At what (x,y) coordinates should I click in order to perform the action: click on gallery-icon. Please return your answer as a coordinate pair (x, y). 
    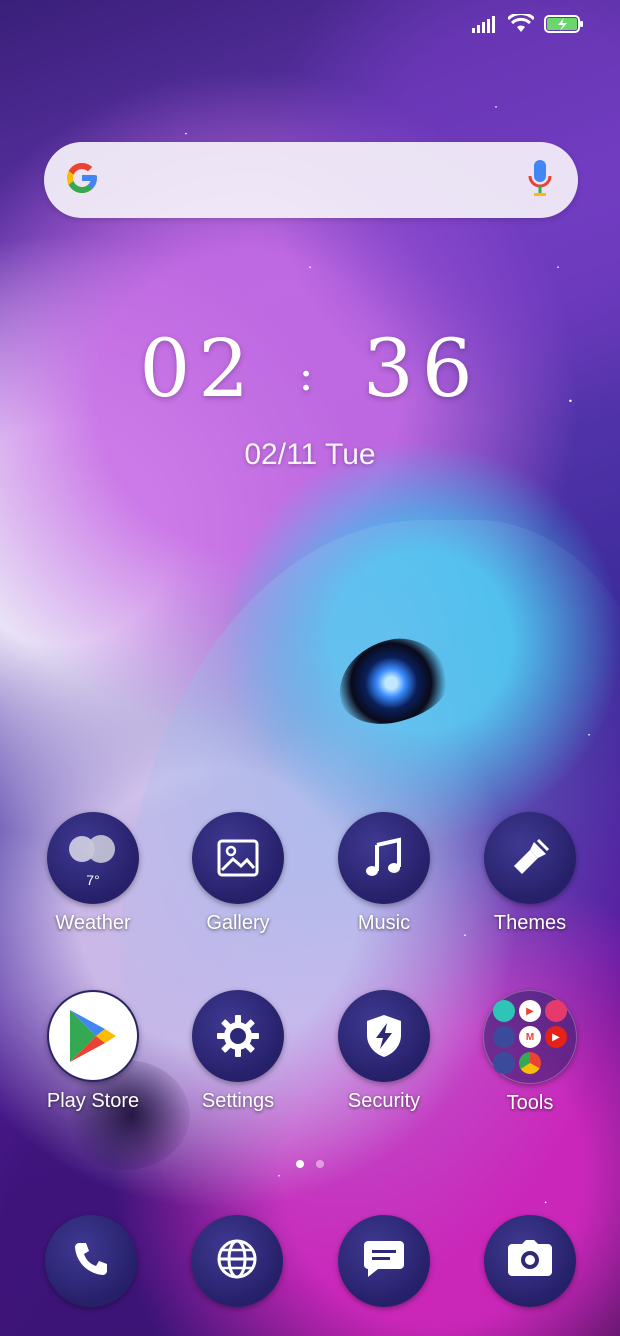
    Looking at the image, I should click on (238, 858).